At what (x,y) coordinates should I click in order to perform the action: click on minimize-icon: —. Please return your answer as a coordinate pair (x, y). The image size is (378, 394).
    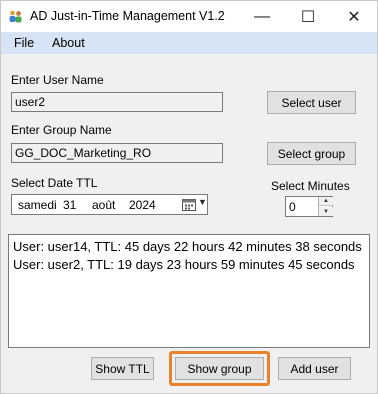
    Looking at the image, I should click on (262, 16).